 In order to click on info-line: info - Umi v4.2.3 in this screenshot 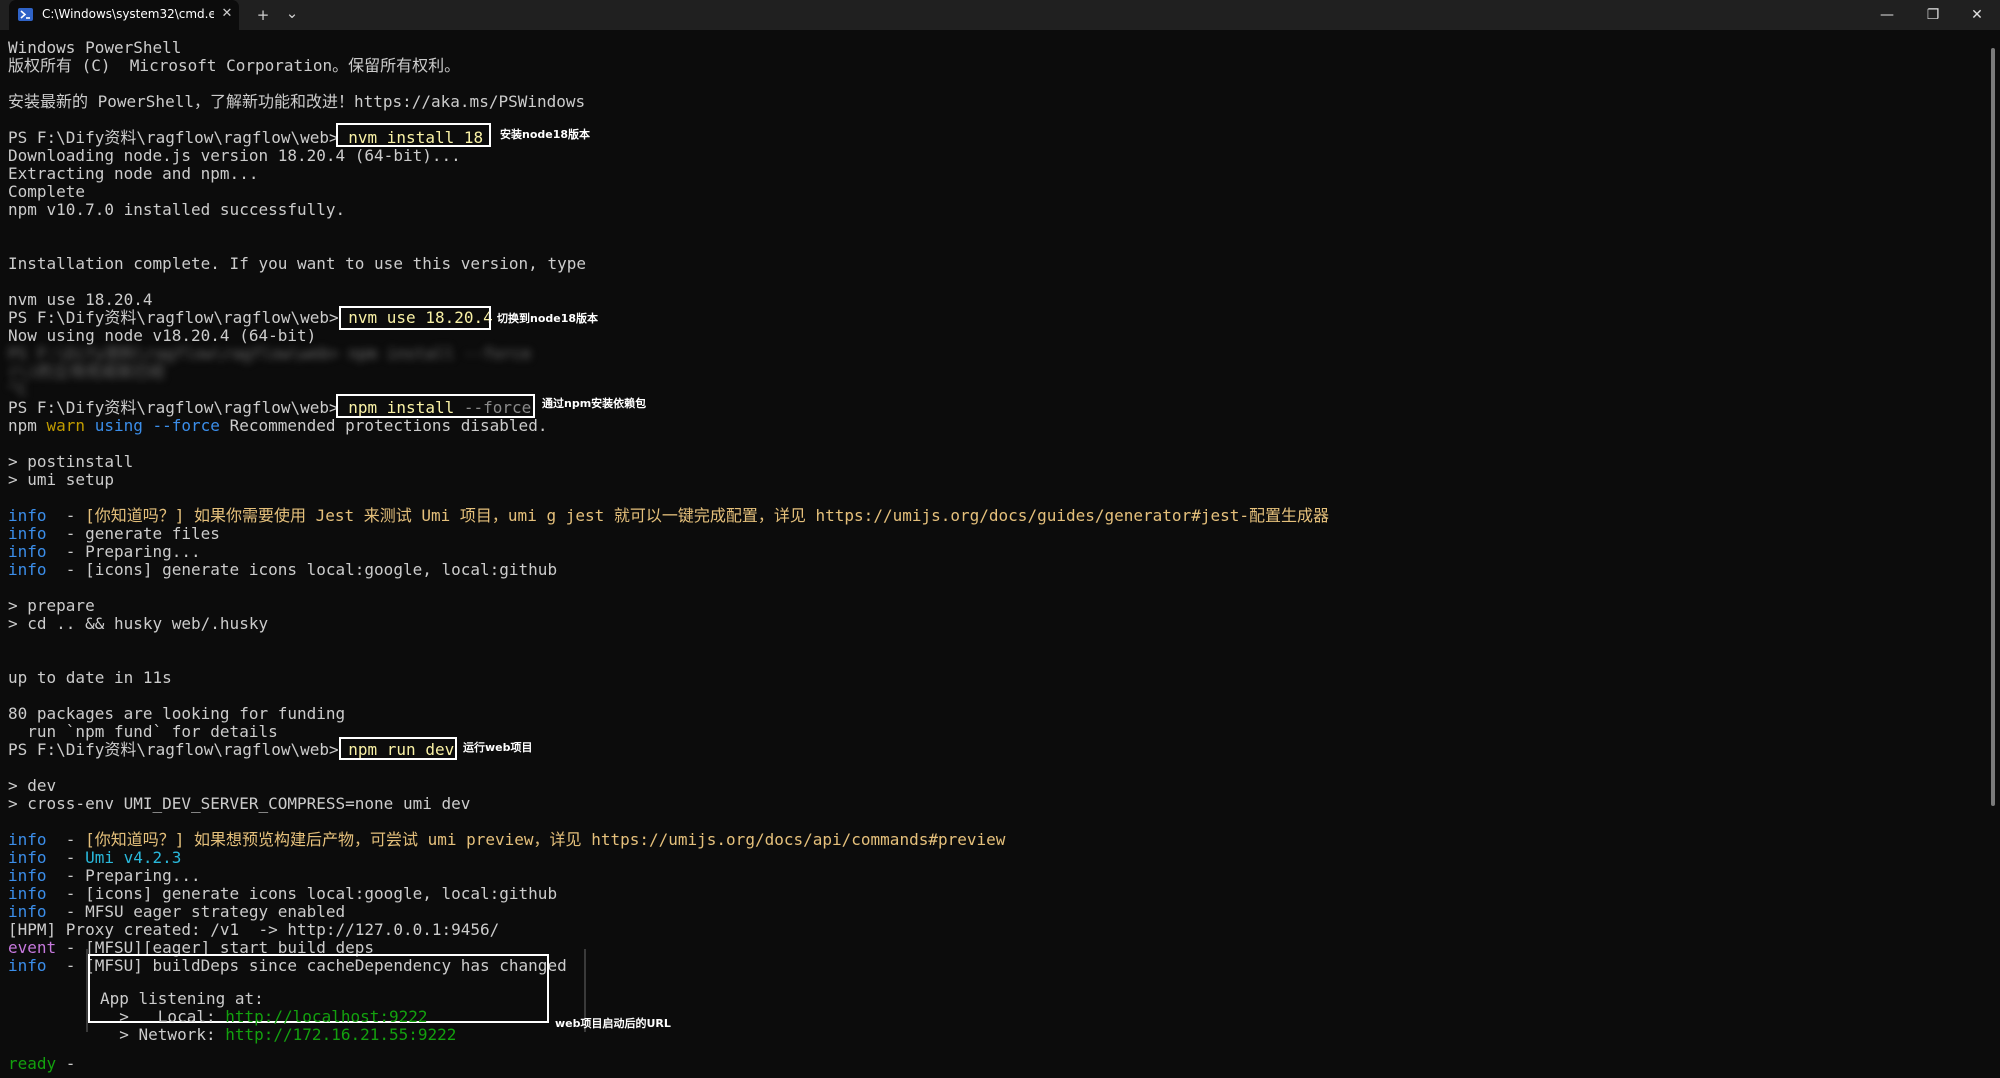, I will do `click(94, 858)`.